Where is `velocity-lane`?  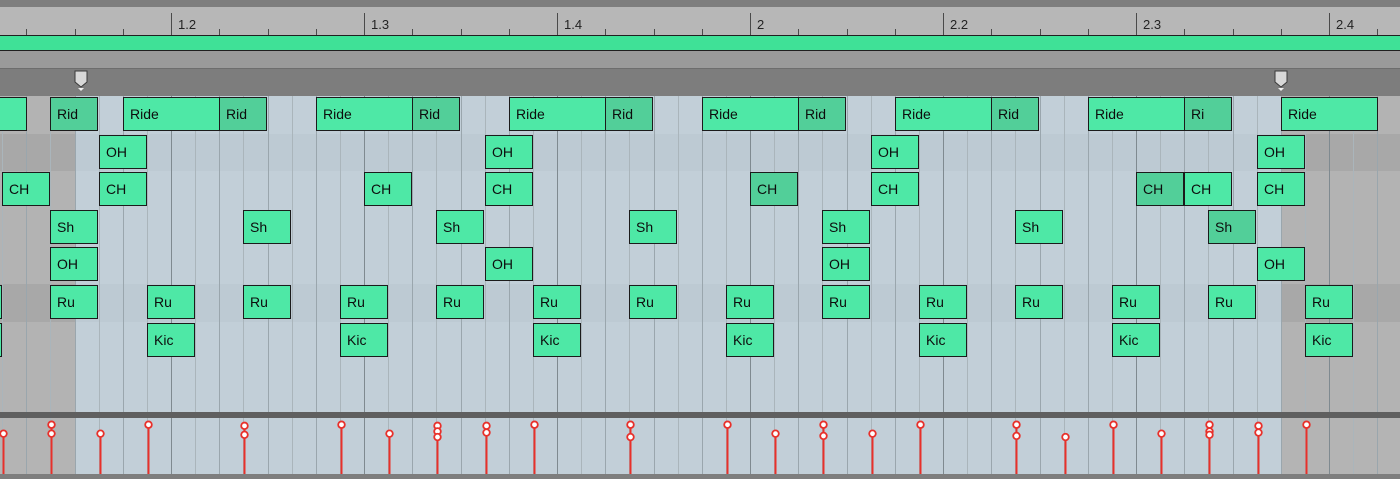 velocity-lane is located at coordinates (700, 446).